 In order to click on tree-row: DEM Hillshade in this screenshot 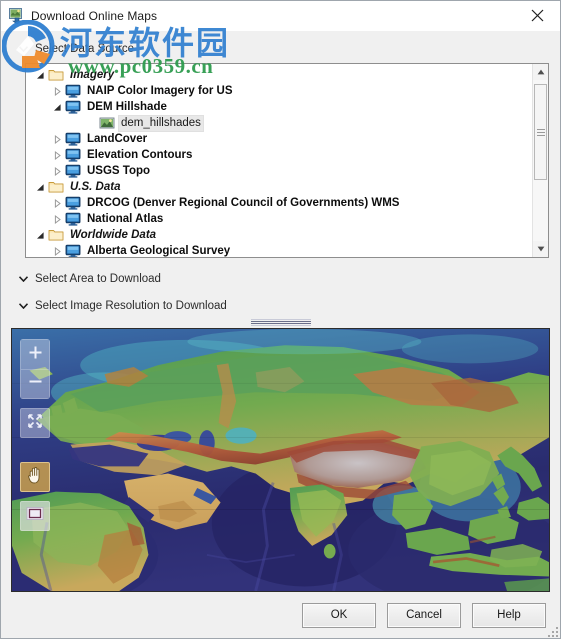, I will do `click(279, 107)`.